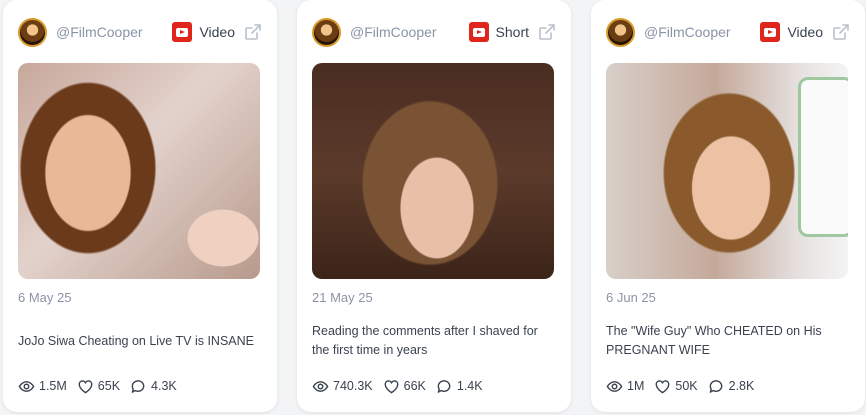 This screenshot has height=415, width=866. I want to click on comments-stat: 1.4K, so click(459, 386).